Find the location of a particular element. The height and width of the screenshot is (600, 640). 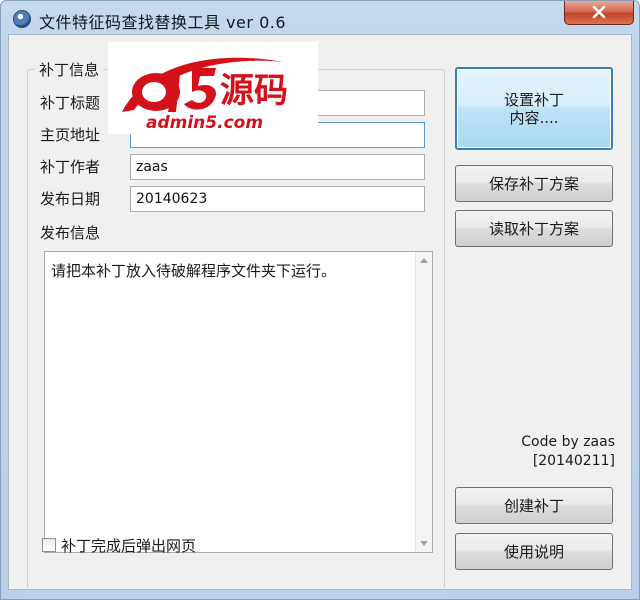

arrow-down-icon is located at coordinates (424, 543).